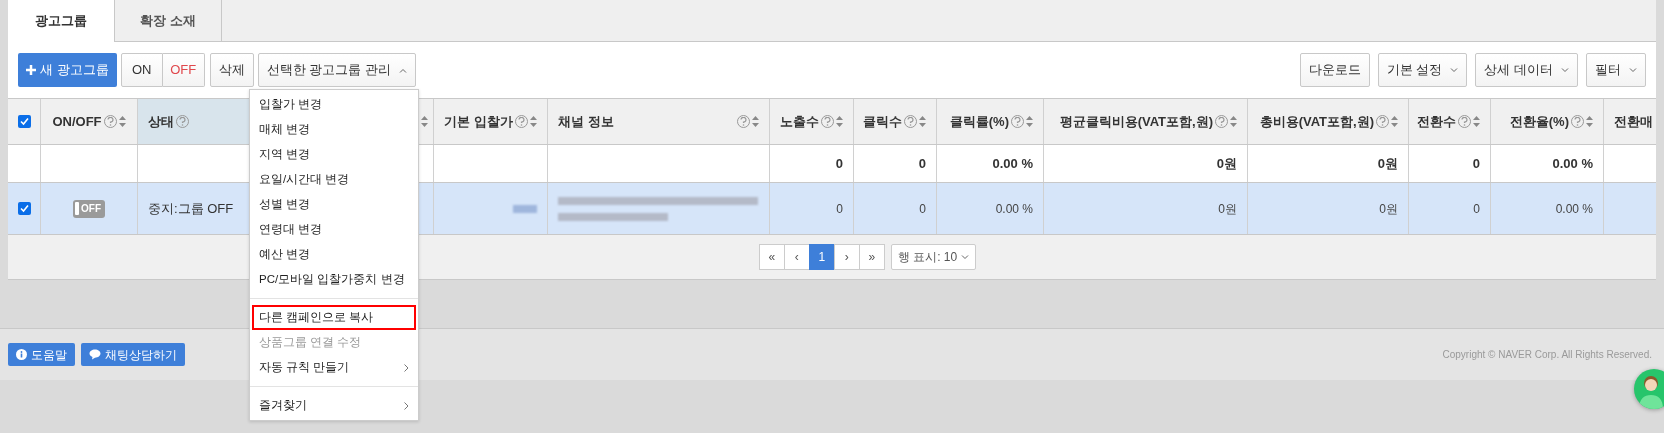 The height and width of the screenshot is (433, 1664). Describe the element at coordinates (821, 257) in the screenshot. I see `page-button: 1` at that location.